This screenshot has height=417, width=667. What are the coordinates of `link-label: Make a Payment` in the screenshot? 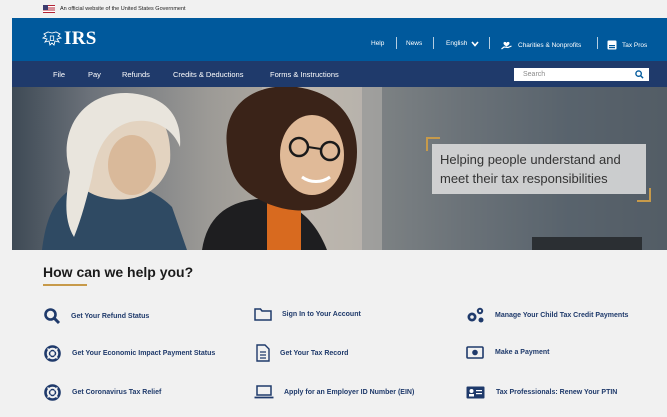 It's located at (522, 352).